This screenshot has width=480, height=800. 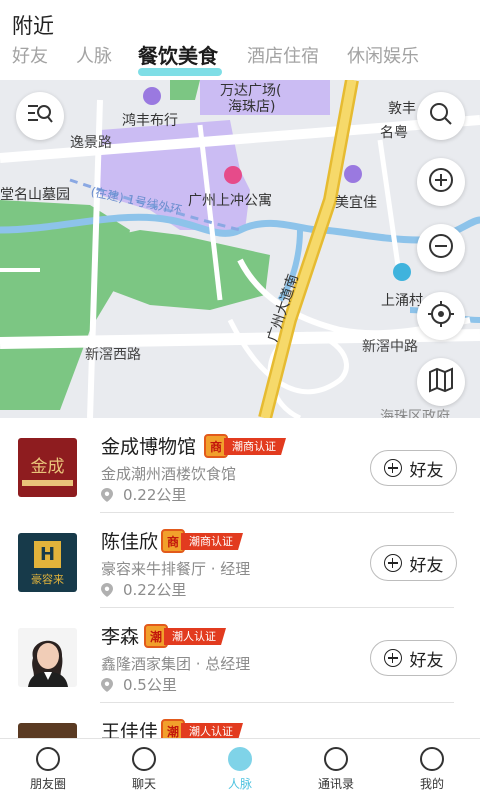 What do you see at coordinates (47, 579) in the screenshot?
I see `avatar-logo-text: 豪容来` at bounding box center [47, 579].